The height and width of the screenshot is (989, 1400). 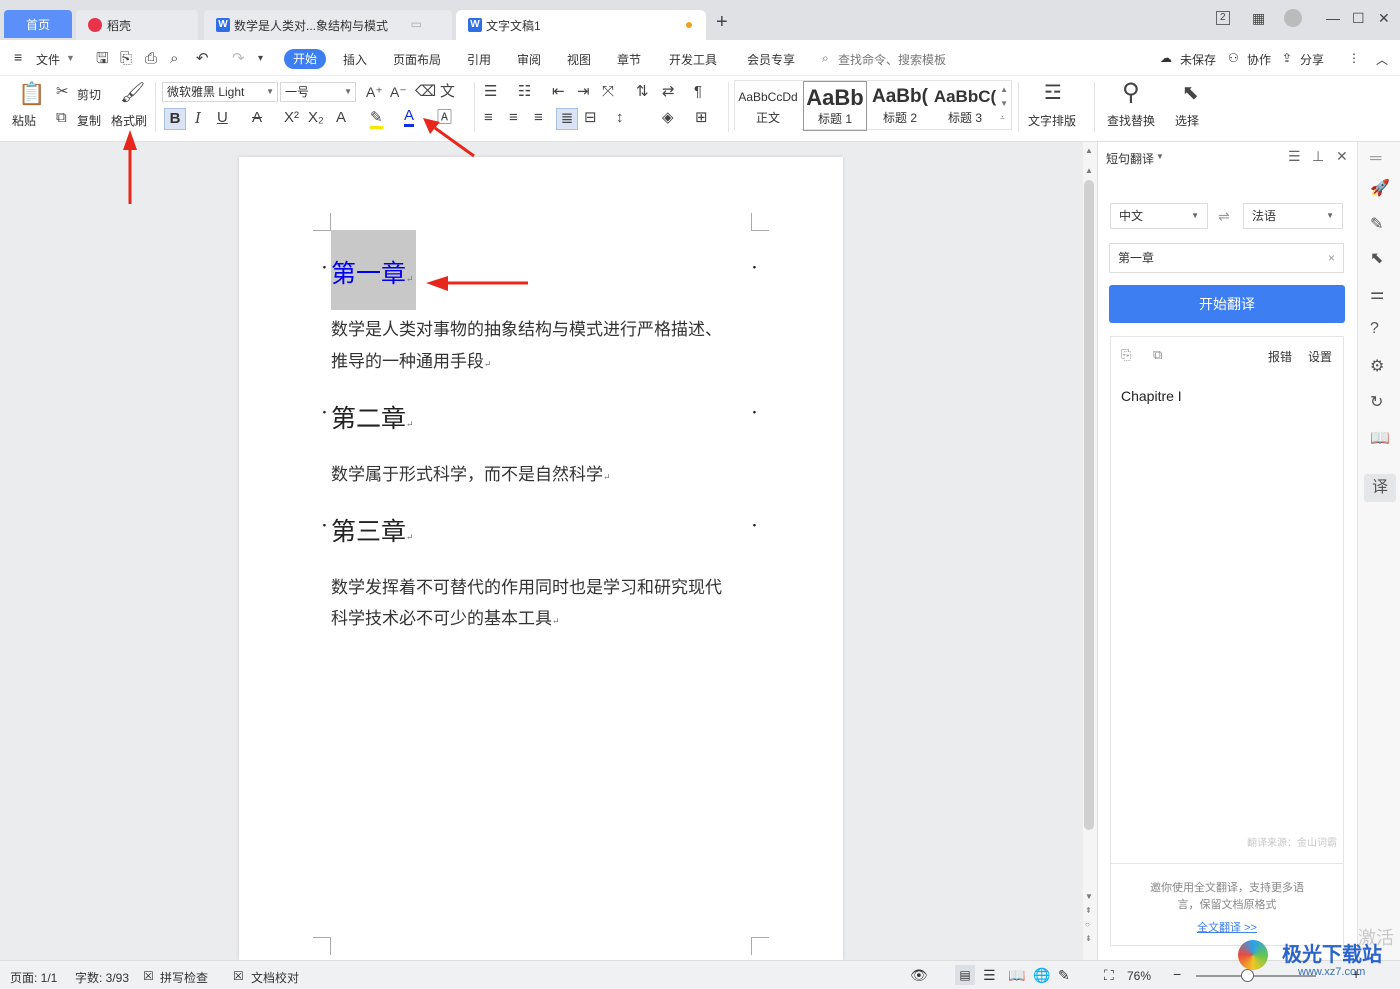 I want to click on rocket-icon: 🚀, so click(x=1380, y=188).